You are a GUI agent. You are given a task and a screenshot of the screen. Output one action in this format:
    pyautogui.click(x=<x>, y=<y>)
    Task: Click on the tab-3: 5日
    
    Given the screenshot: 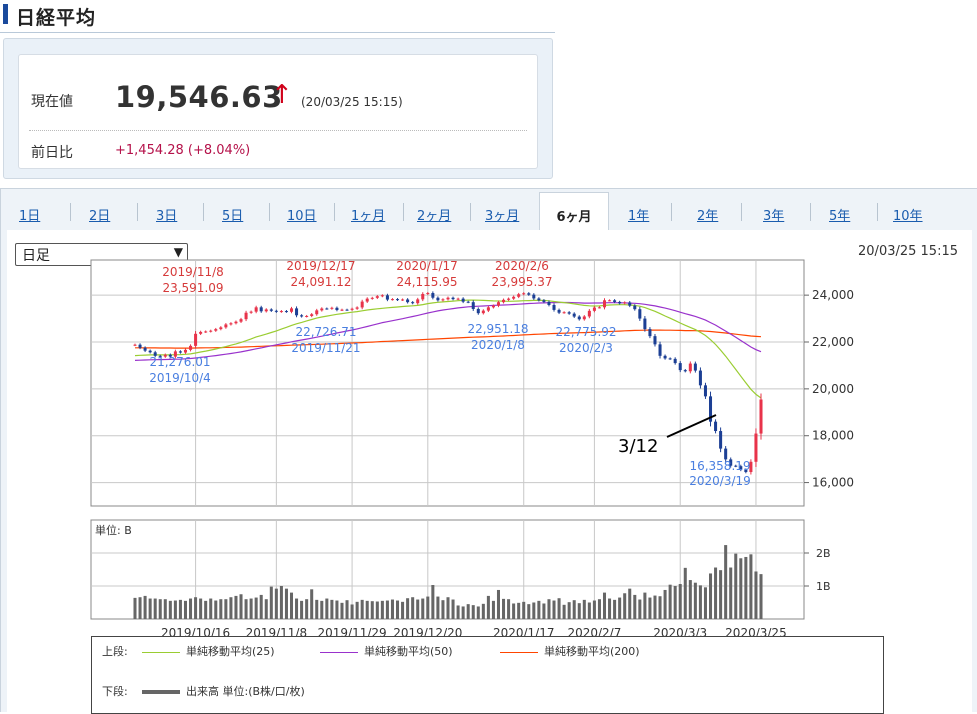 What is the action you would take?
    pyautogui.click(x=232, y=214)
    